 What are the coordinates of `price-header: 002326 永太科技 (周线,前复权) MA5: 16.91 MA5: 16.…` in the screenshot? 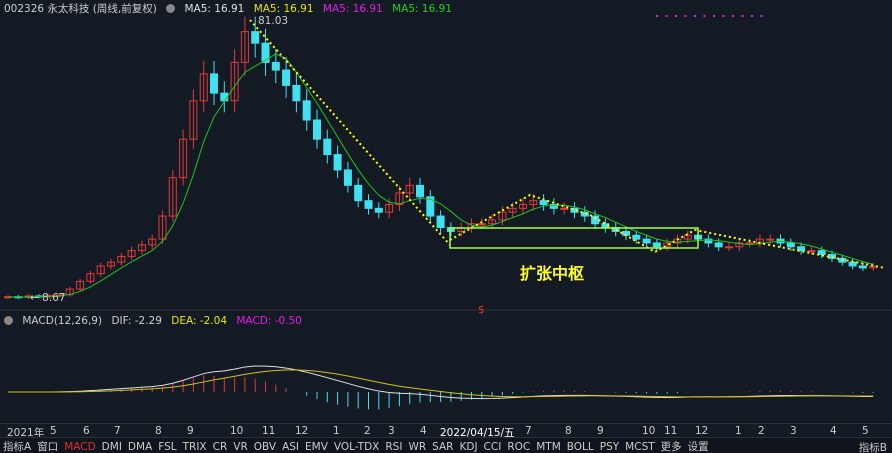 It's located at (231, 8).